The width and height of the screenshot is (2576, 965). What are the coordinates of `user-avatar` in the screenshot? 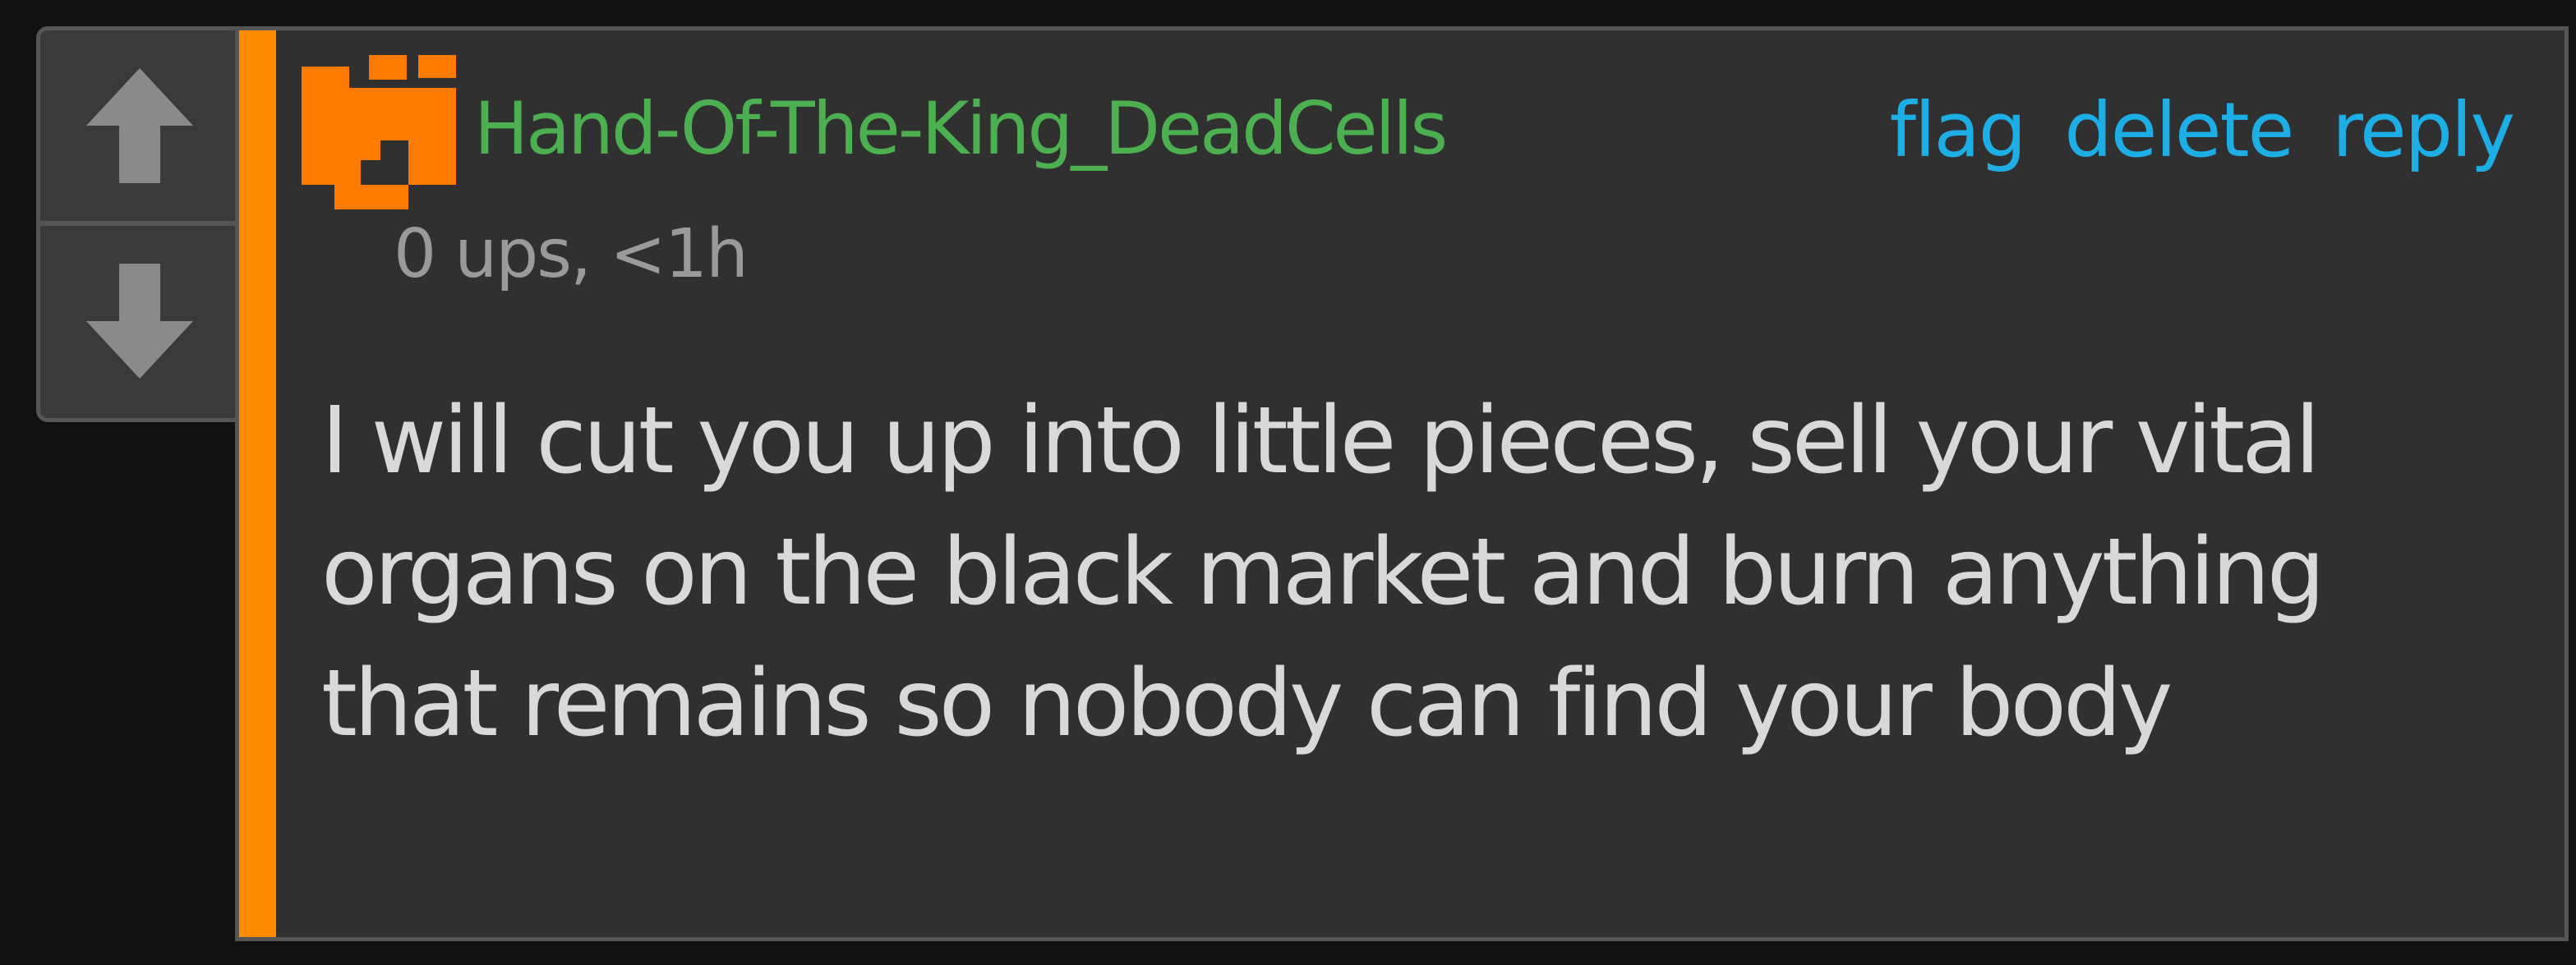 It's located at (379, 132).